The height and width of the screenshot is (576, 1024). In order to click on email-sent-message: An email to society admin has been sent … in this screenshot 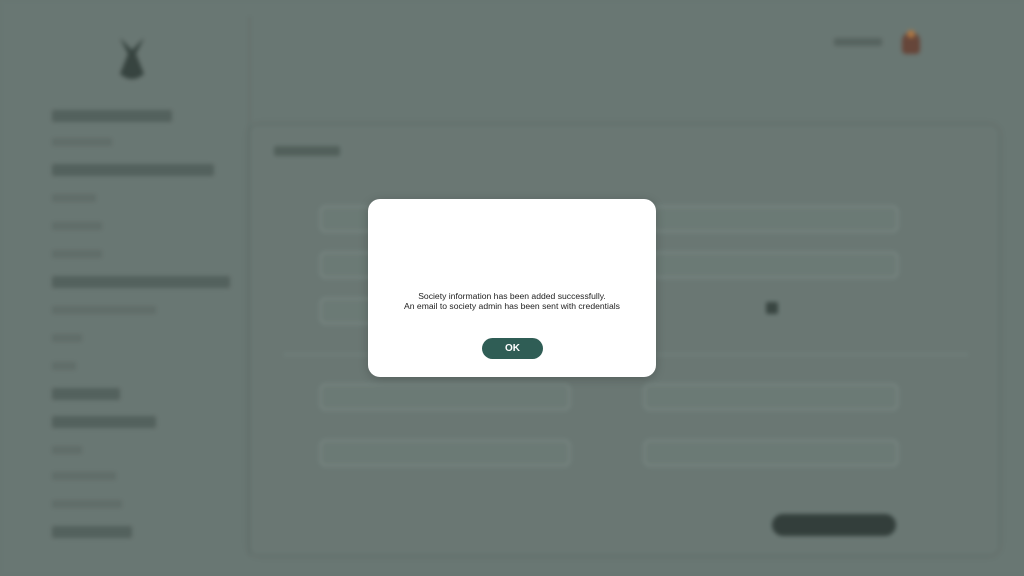, I will do `click(512, 306)`.